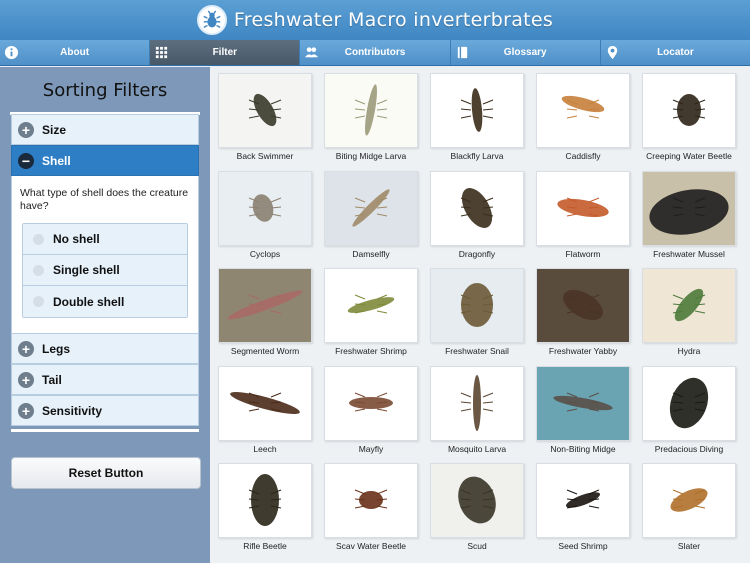  What do you see at coordinates (583, 414) in the screenshot?
I see `creature-card: Non-Biting Midge` at bounding box center [583, 414].